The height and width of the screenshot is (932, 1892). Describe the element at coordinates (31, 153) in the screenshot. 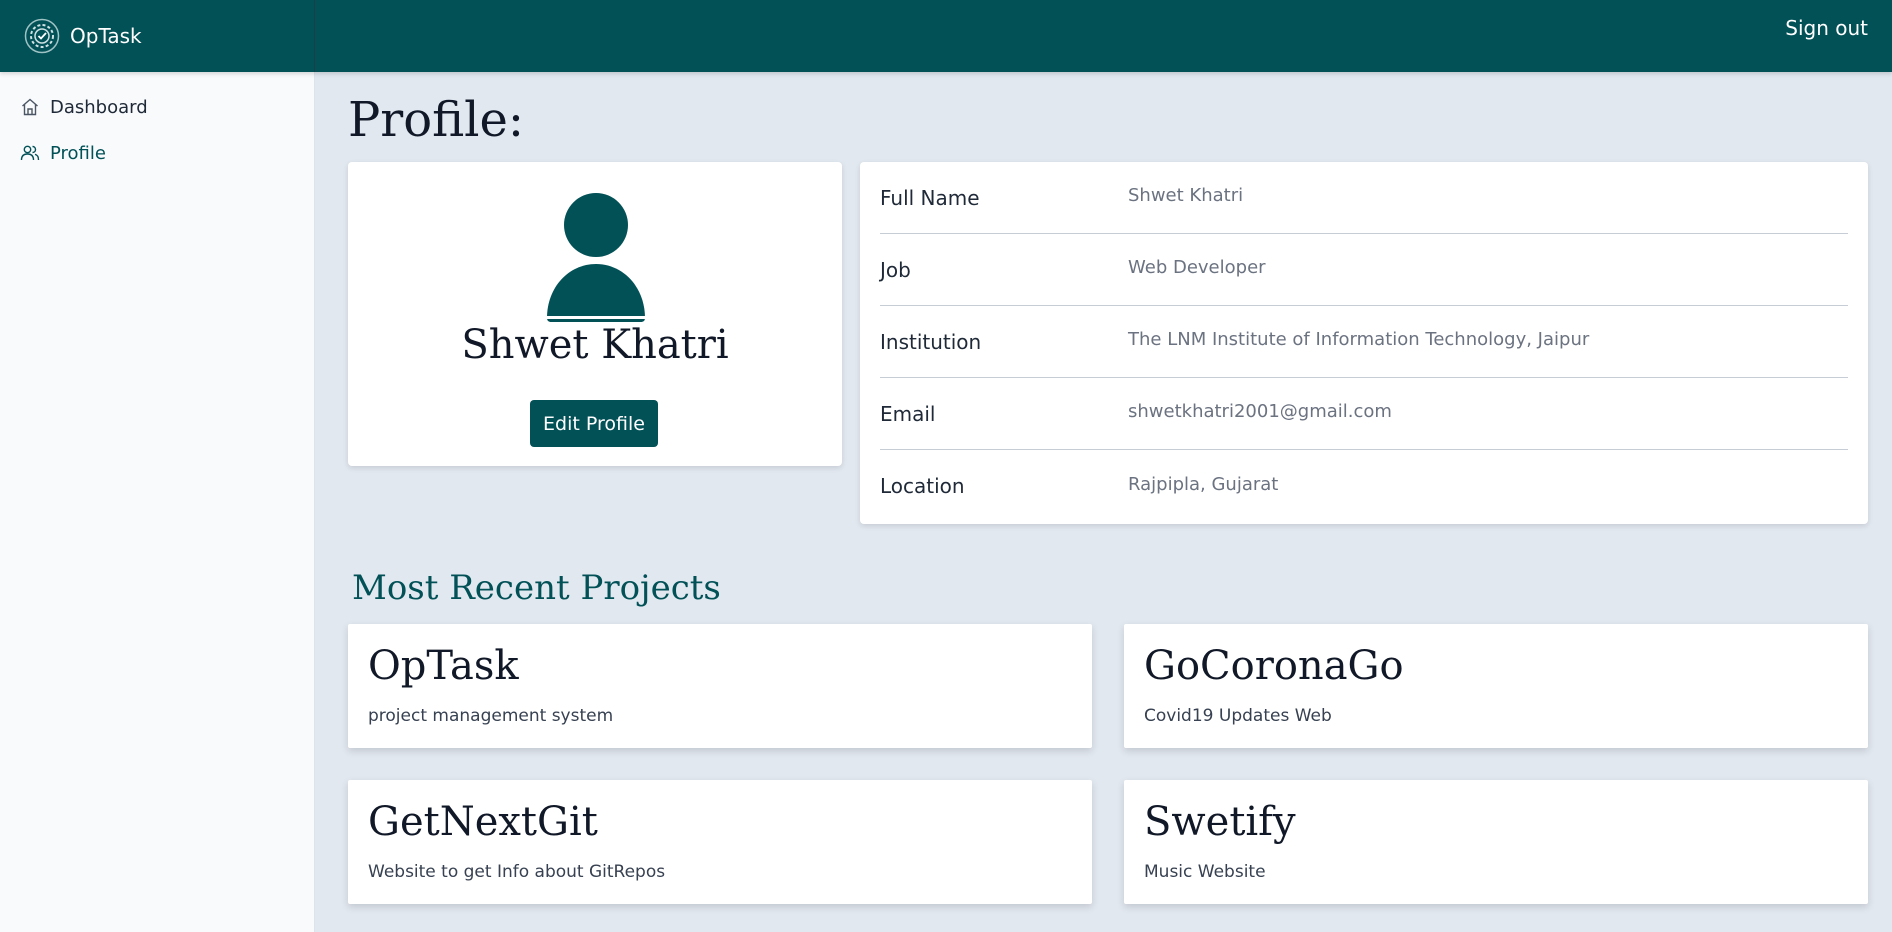

I see `users-icon` at that location.